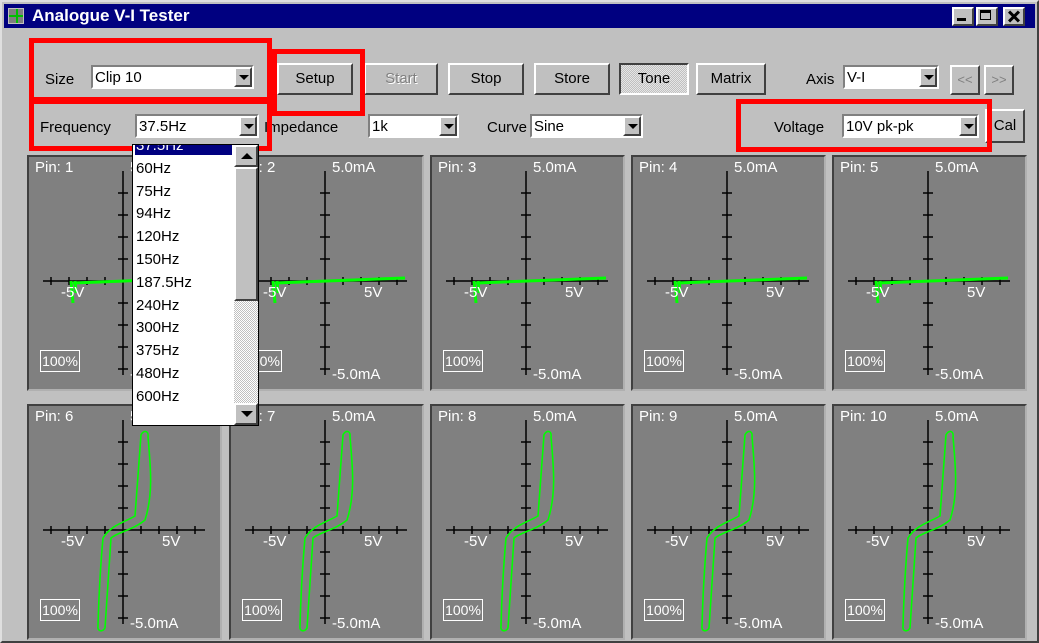 This screenshot has width=1039, height=643. What do you see at coordinates (326, 522) in the screenshot?
I see `pin-panel: Pin: 75.0mA-5.0mA-5V5V100%` at bounding box center [326, 522].